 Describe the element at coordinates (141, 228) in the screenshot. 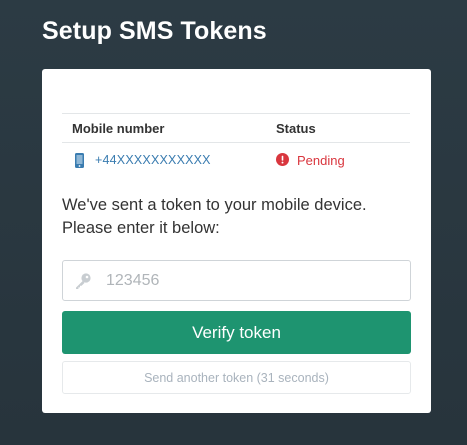

I see `instructions-line-2: Please enter it below:` at that location.